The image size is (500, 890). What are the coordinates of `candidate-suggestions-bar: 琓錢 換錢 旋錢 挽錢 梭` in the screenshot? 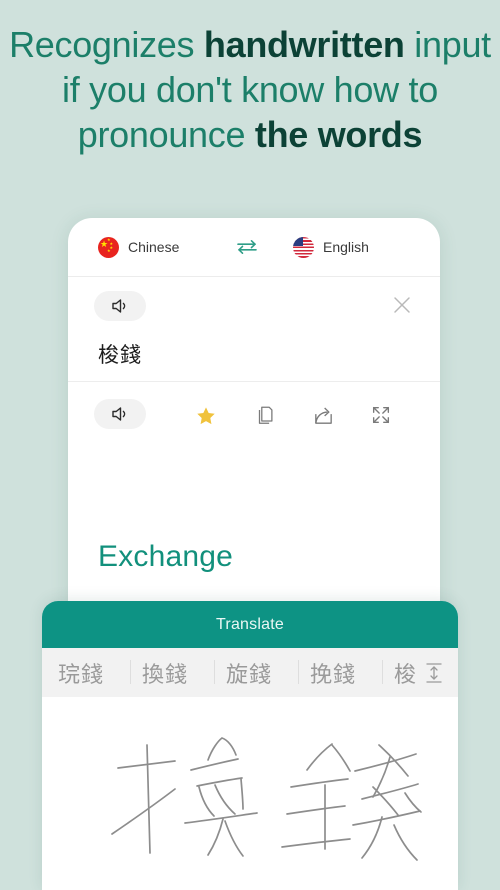 It's located at (250, 672).